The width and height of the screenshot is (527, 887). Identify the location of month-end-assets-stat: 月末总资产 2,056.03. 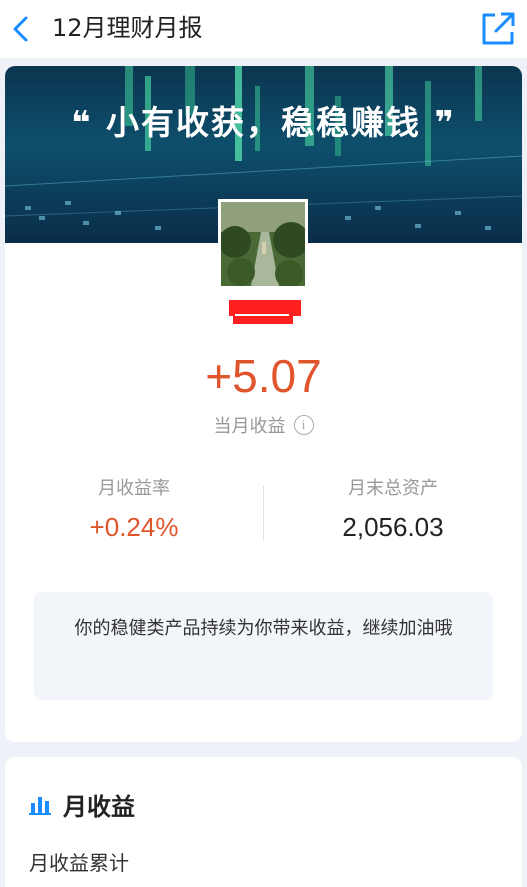
(393, 510).